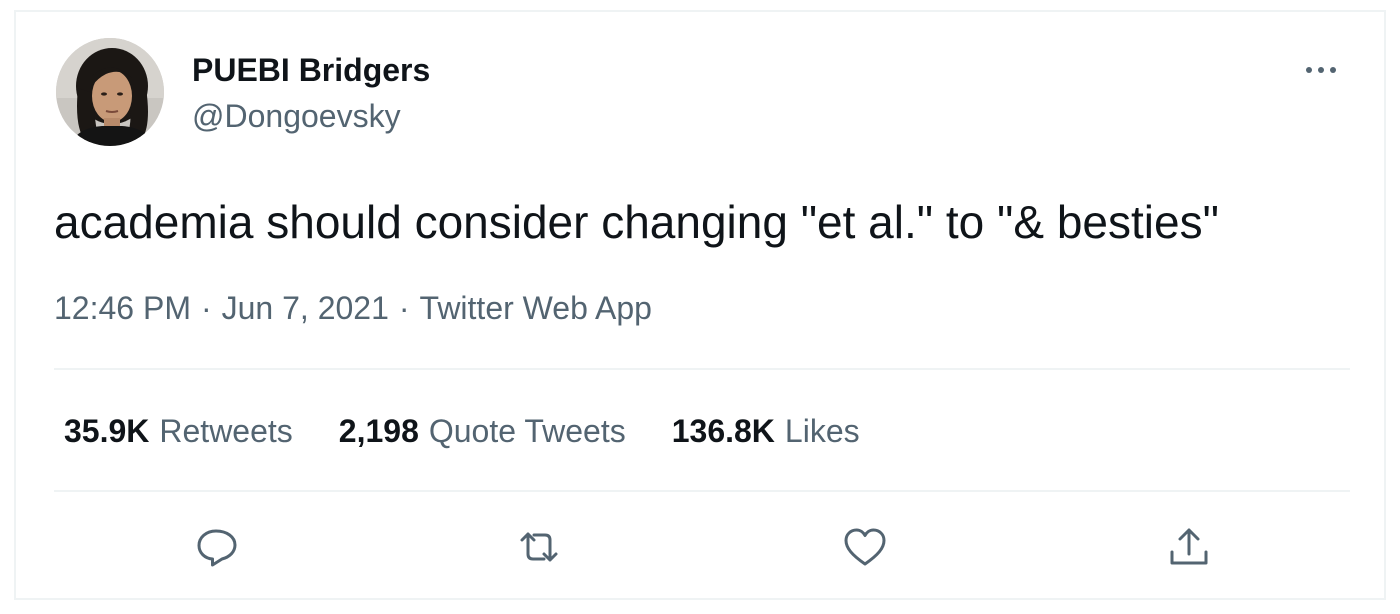 The image size is (1400, 614). I want to click on avatar-image, so click(110, 92).